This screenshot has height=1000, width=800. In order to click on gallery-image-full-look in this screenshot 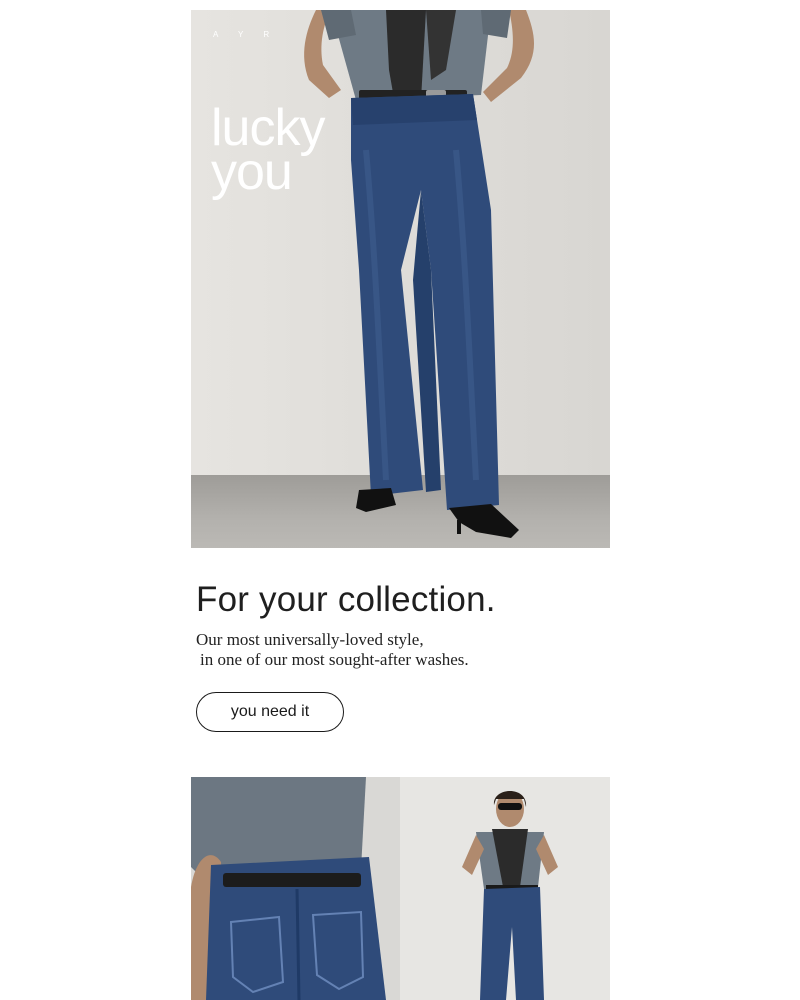, I will do `click(505, 888)`.